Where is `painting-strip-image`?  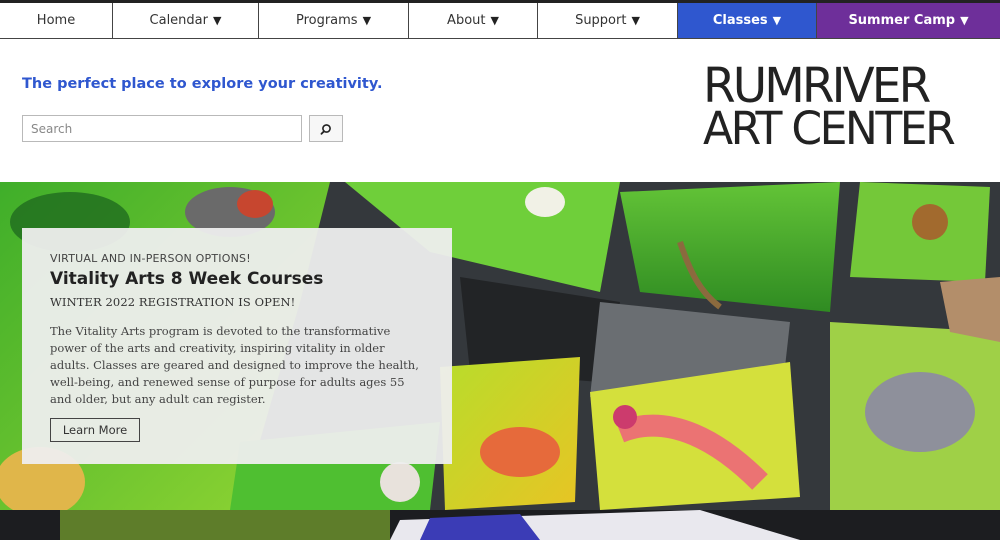 painting-strip-image is located at coordinates (500, 525).